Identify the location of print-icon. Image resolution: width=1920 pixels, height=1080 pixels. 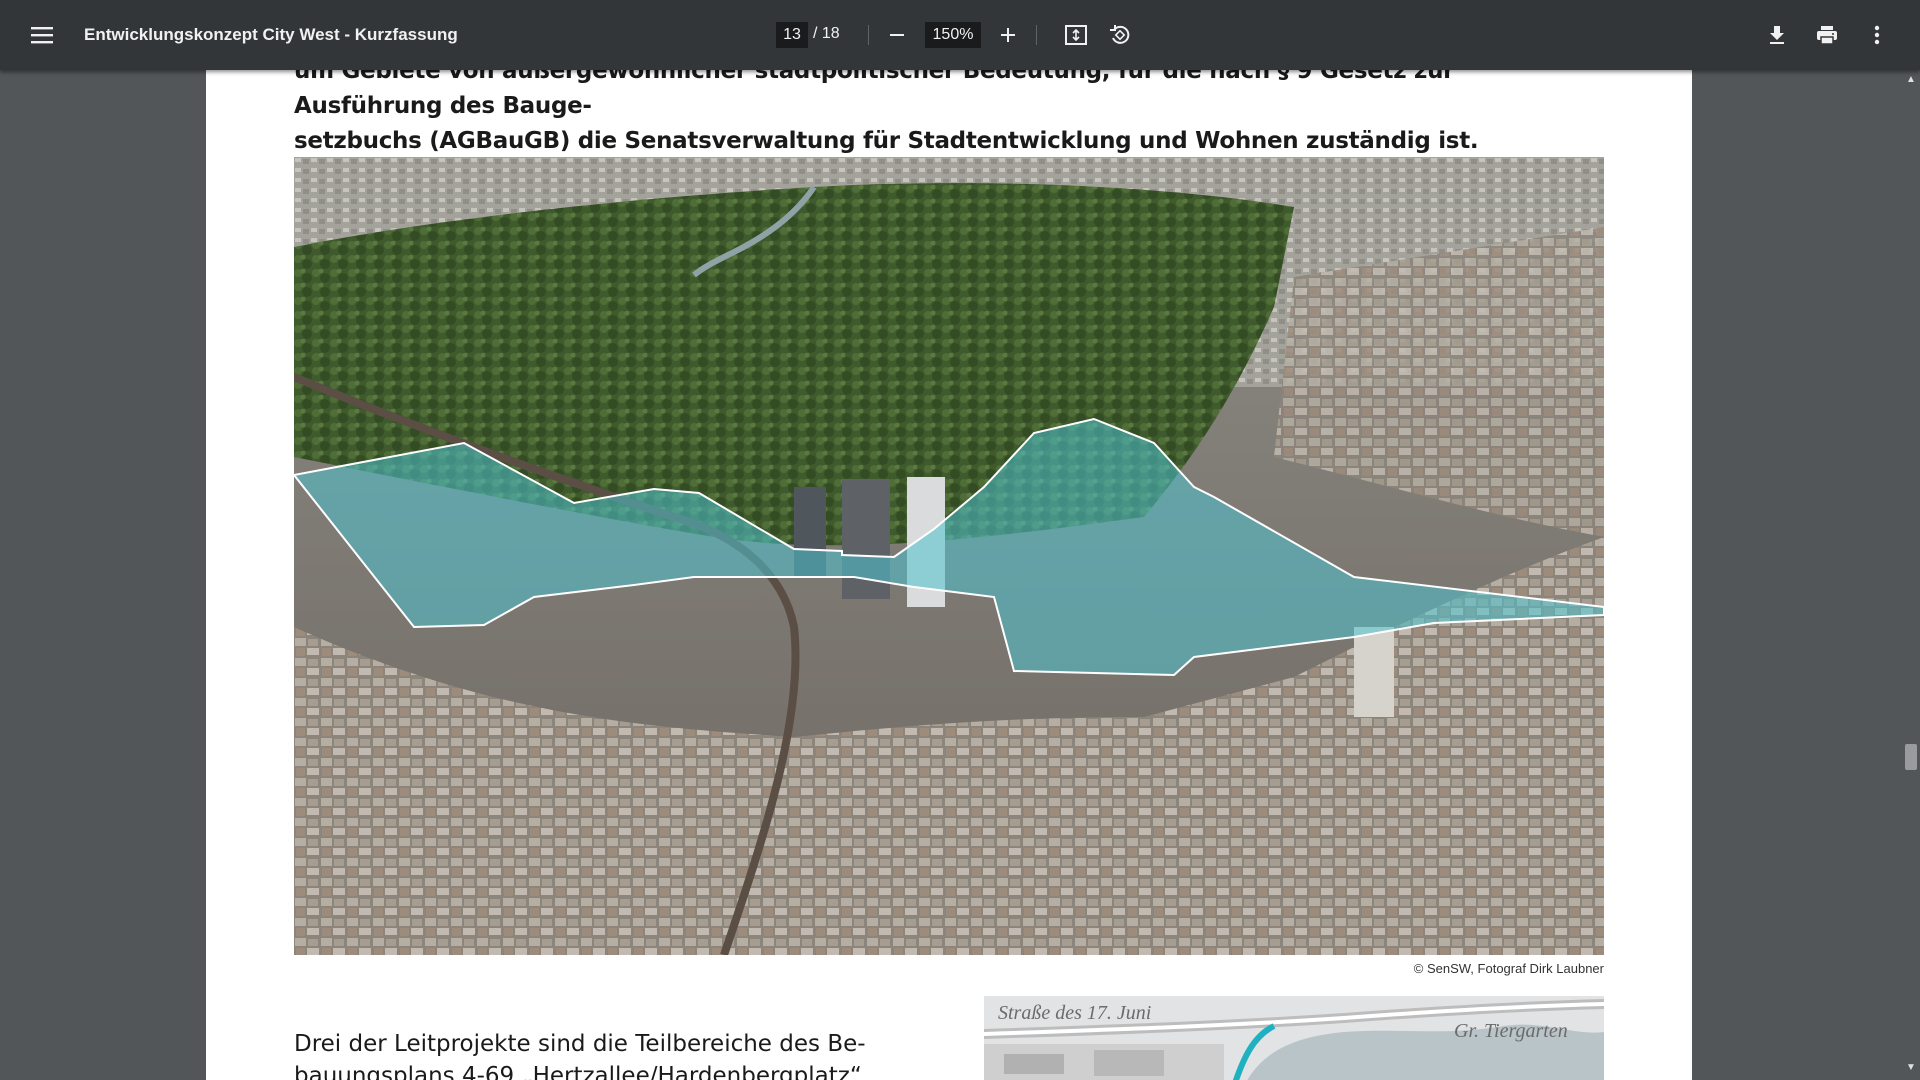
(1827, 35).